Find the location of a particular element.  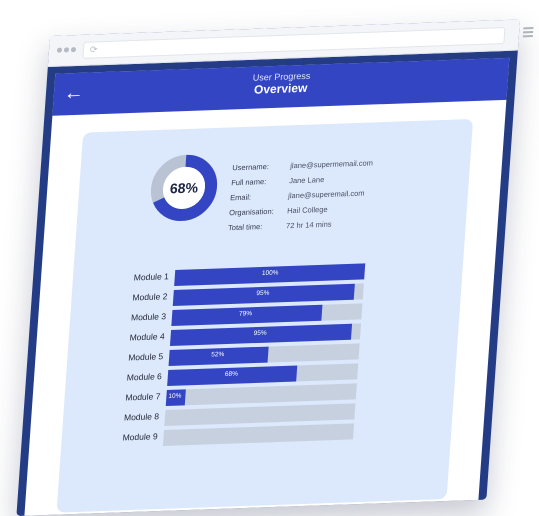

hamburger-menu-icon is located at coordinates (528, 33).